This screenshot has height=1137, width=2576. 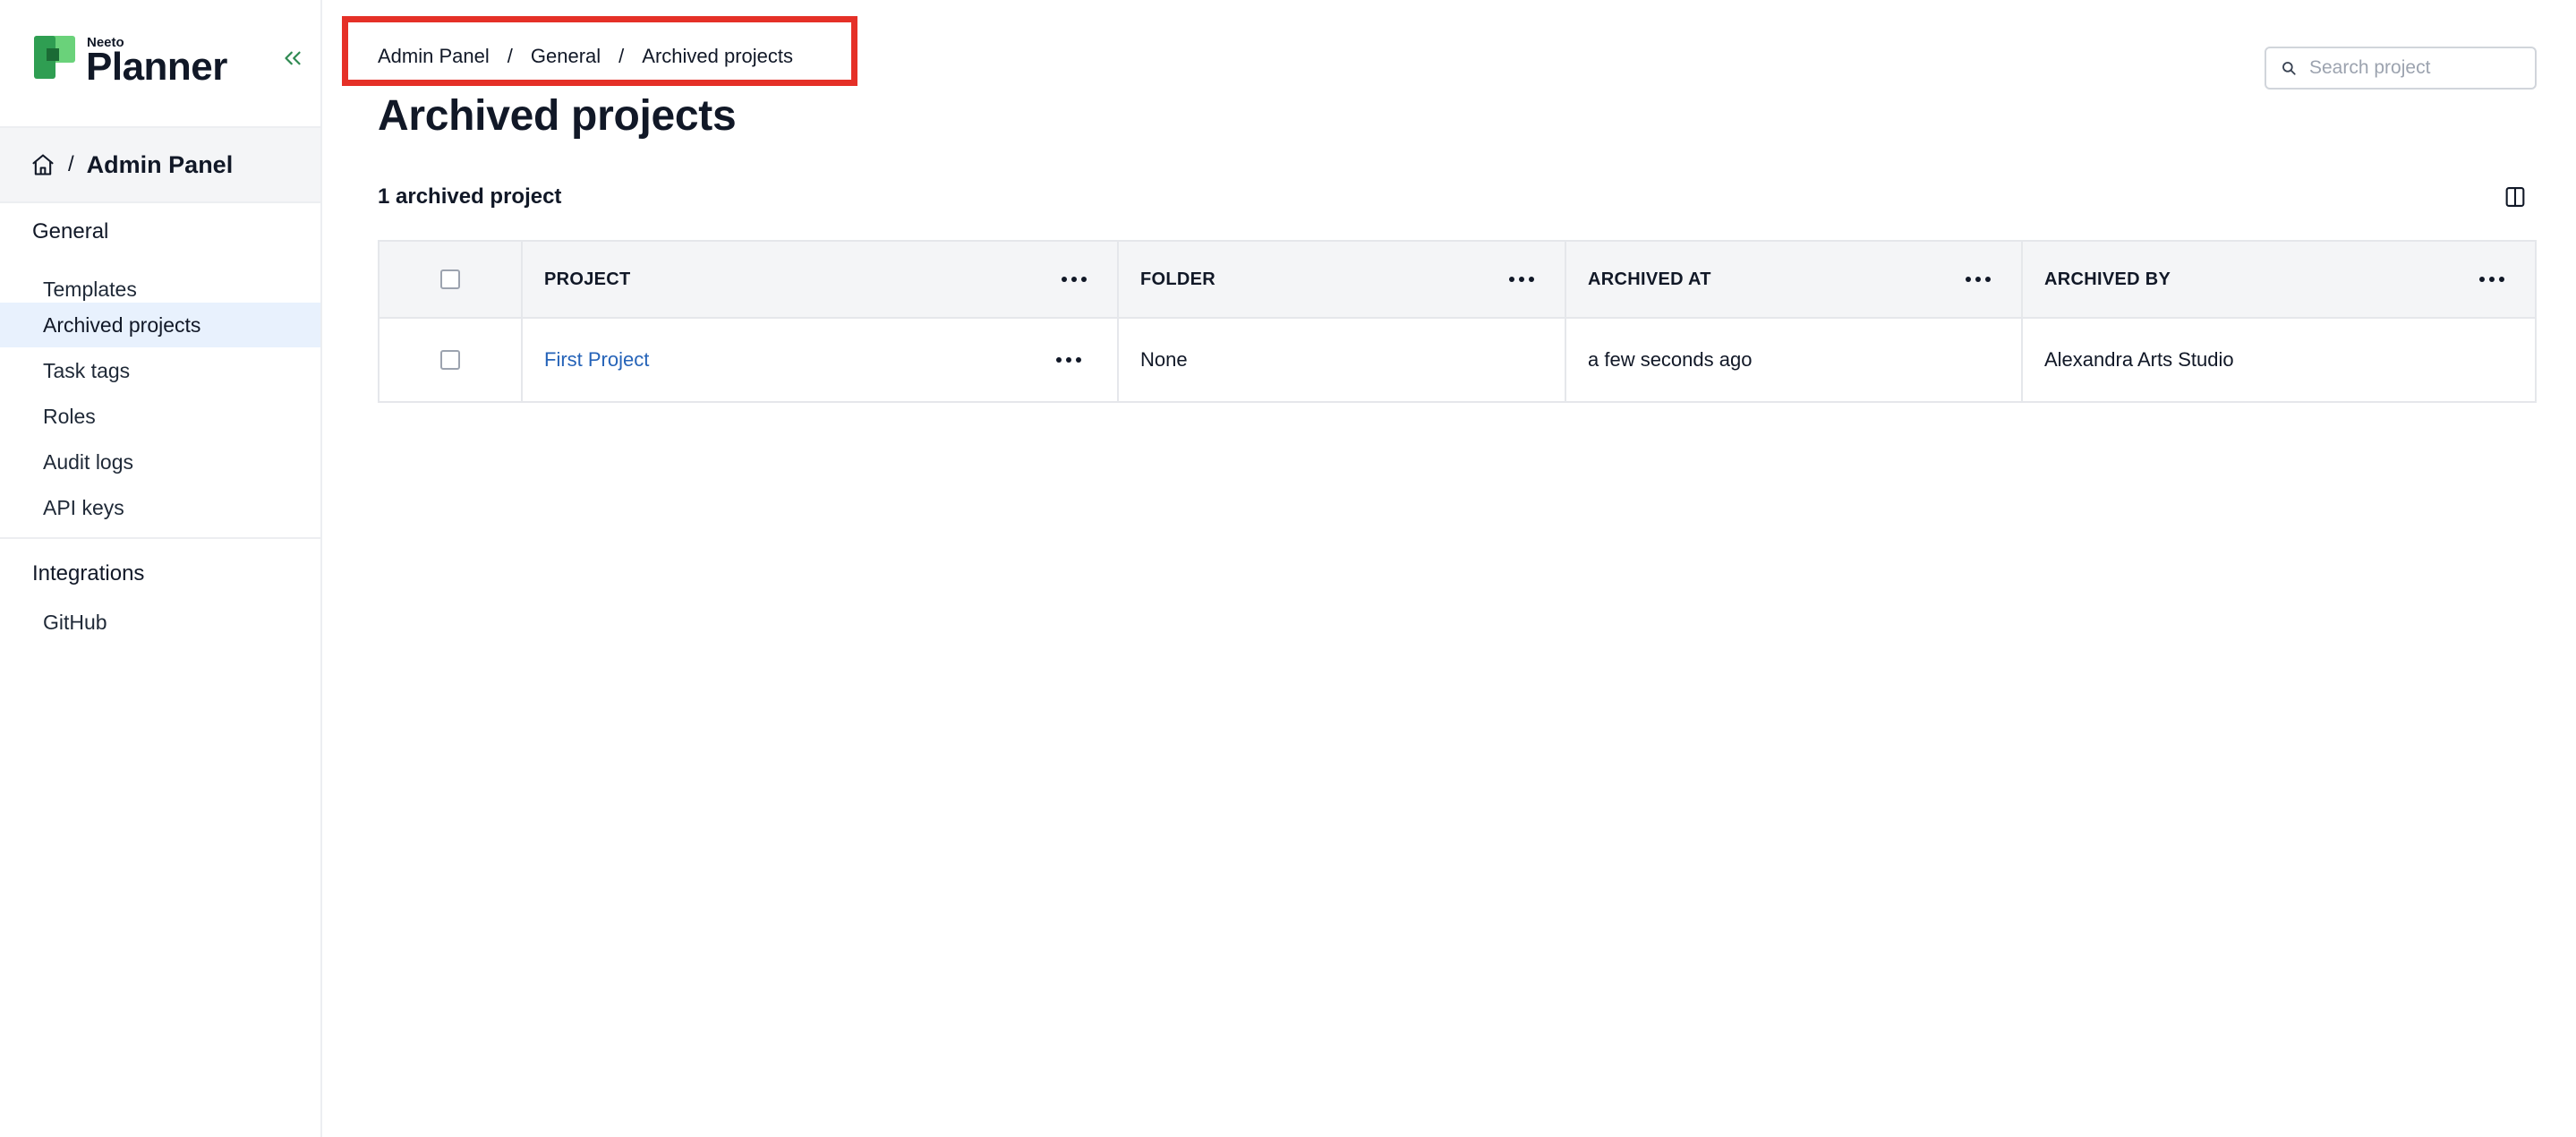 I want to click on sidebar-item-audit-logs: Audit logs, so click(x=160, y=462).